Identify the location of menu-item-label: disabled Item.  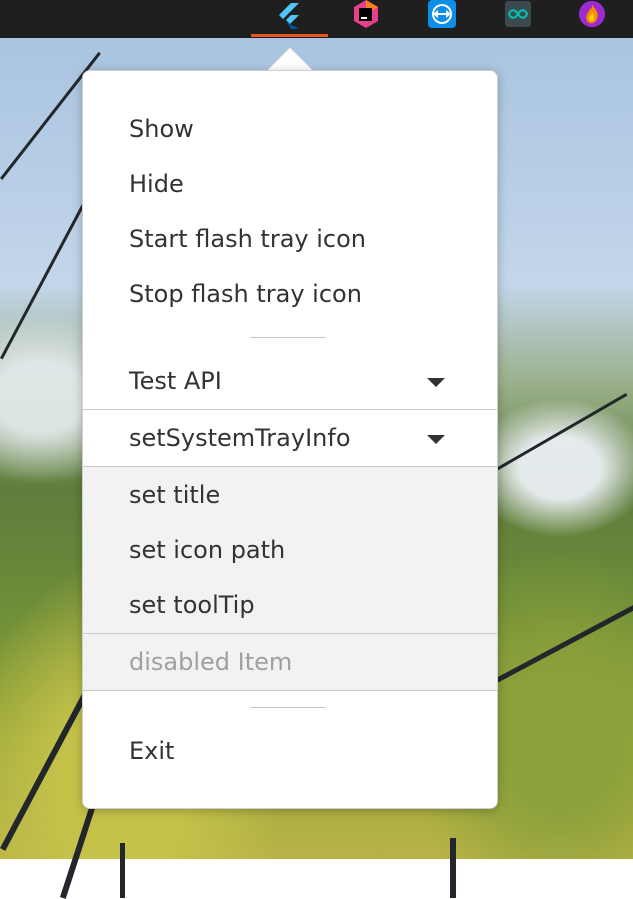
(211, 662).